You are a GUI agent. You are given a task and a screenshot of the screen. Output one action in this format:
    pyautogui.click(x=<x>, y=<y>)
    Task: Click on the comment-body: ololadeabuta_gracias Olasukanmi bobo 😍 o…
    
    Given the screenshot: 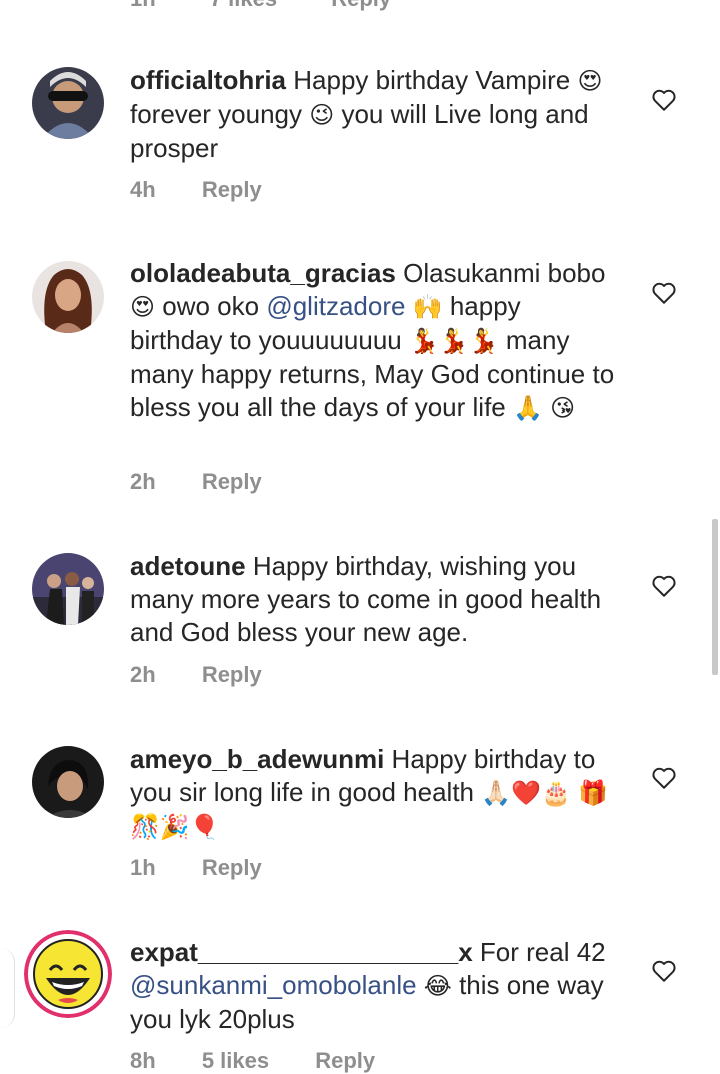 What is the action you would take?
    pyautogui.click(x=375, y=341)
    